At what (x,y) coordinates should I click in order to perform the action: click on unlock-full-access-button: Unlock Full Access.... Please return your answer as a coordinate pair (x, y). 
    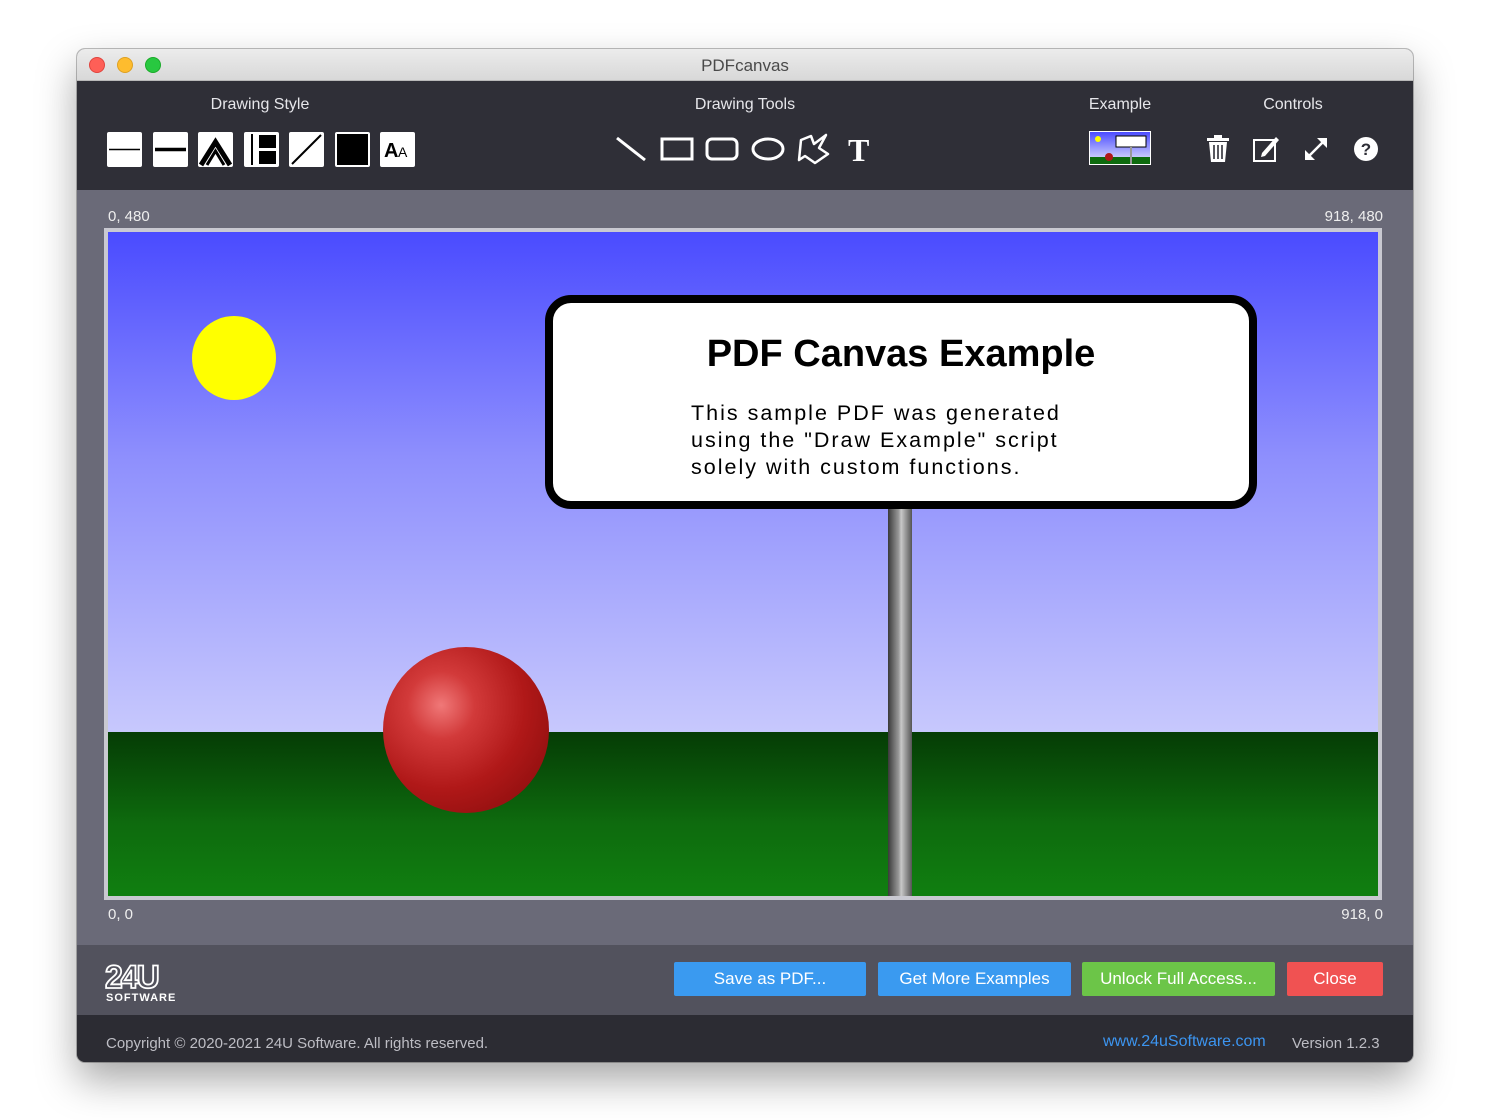
    Looking at the image, I should click on (1178, 979).